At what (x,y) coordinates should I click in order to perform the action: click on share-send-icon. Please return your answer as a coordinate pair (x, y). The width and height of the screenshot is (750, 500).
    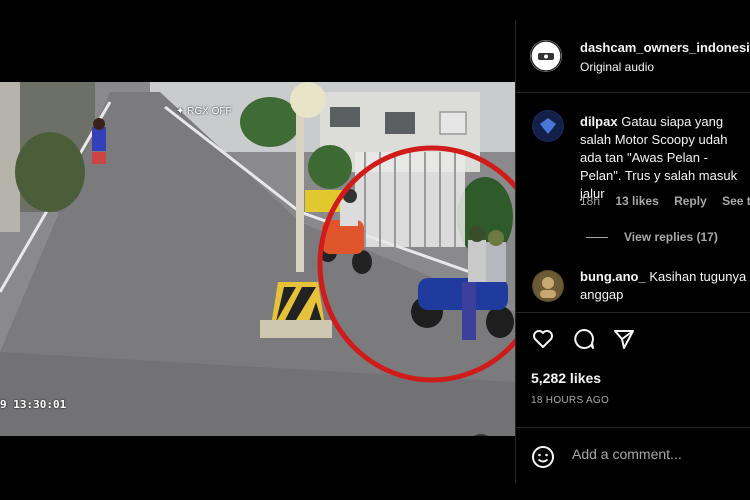
    Looking at the image, I should click on (624, 339).